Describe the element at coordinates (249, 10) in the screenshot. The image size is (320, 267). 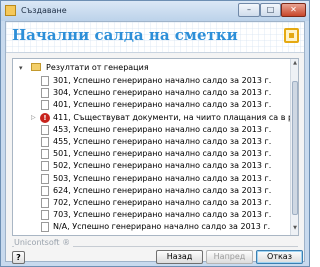
I see `minimize-button: –` at that location.